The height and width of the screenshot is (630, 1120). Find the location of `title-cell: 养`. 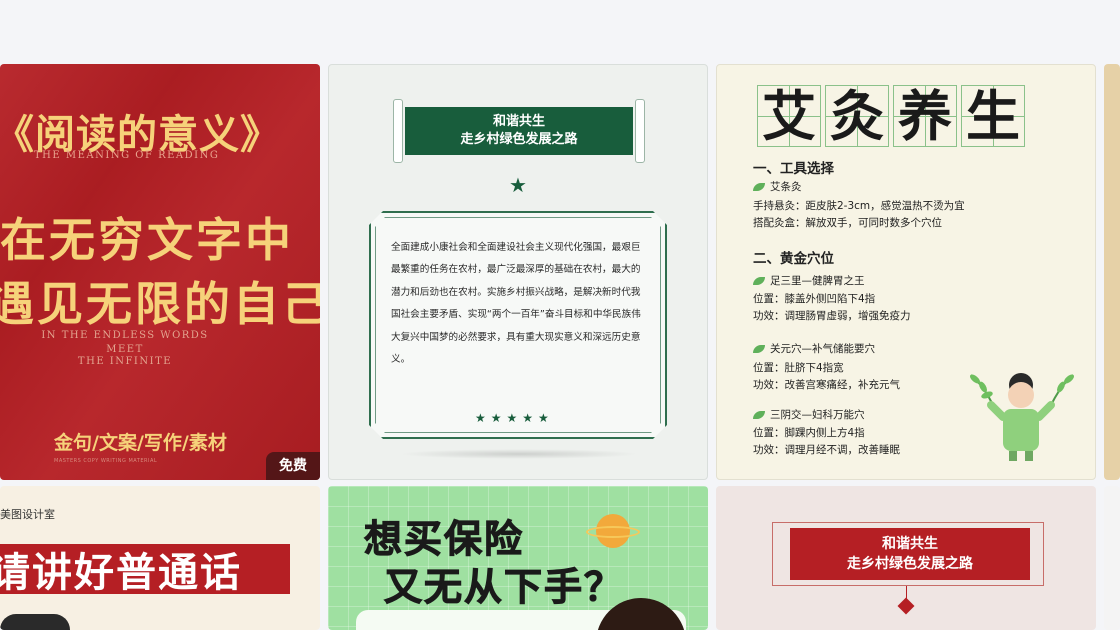

title-cell: 养 is located at coordinates (925, 116).